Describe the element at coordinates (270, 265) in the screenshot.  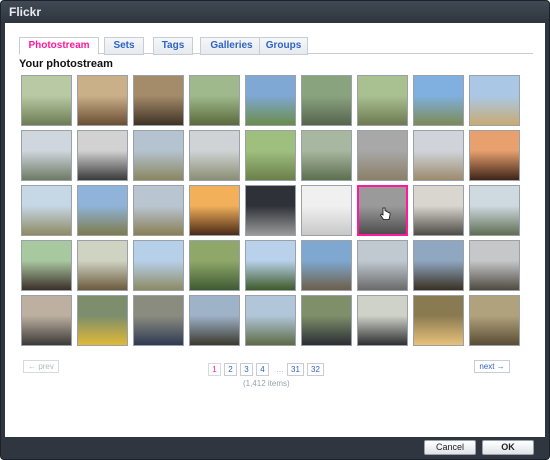
I see `photo-thumb-treeline` at that location.